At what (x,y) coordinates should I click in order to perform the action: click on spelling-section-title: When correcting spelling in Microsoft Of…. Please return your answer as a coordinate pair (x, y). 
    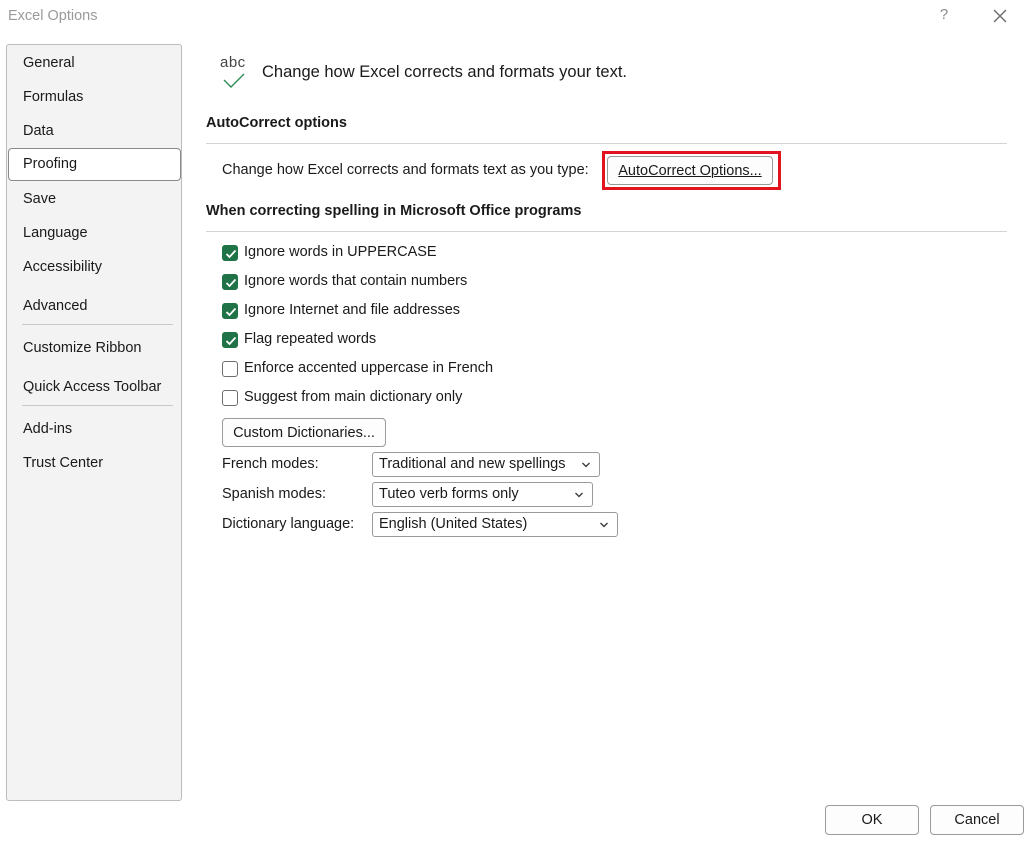
    Looking at the image, I should click on (394, 211).